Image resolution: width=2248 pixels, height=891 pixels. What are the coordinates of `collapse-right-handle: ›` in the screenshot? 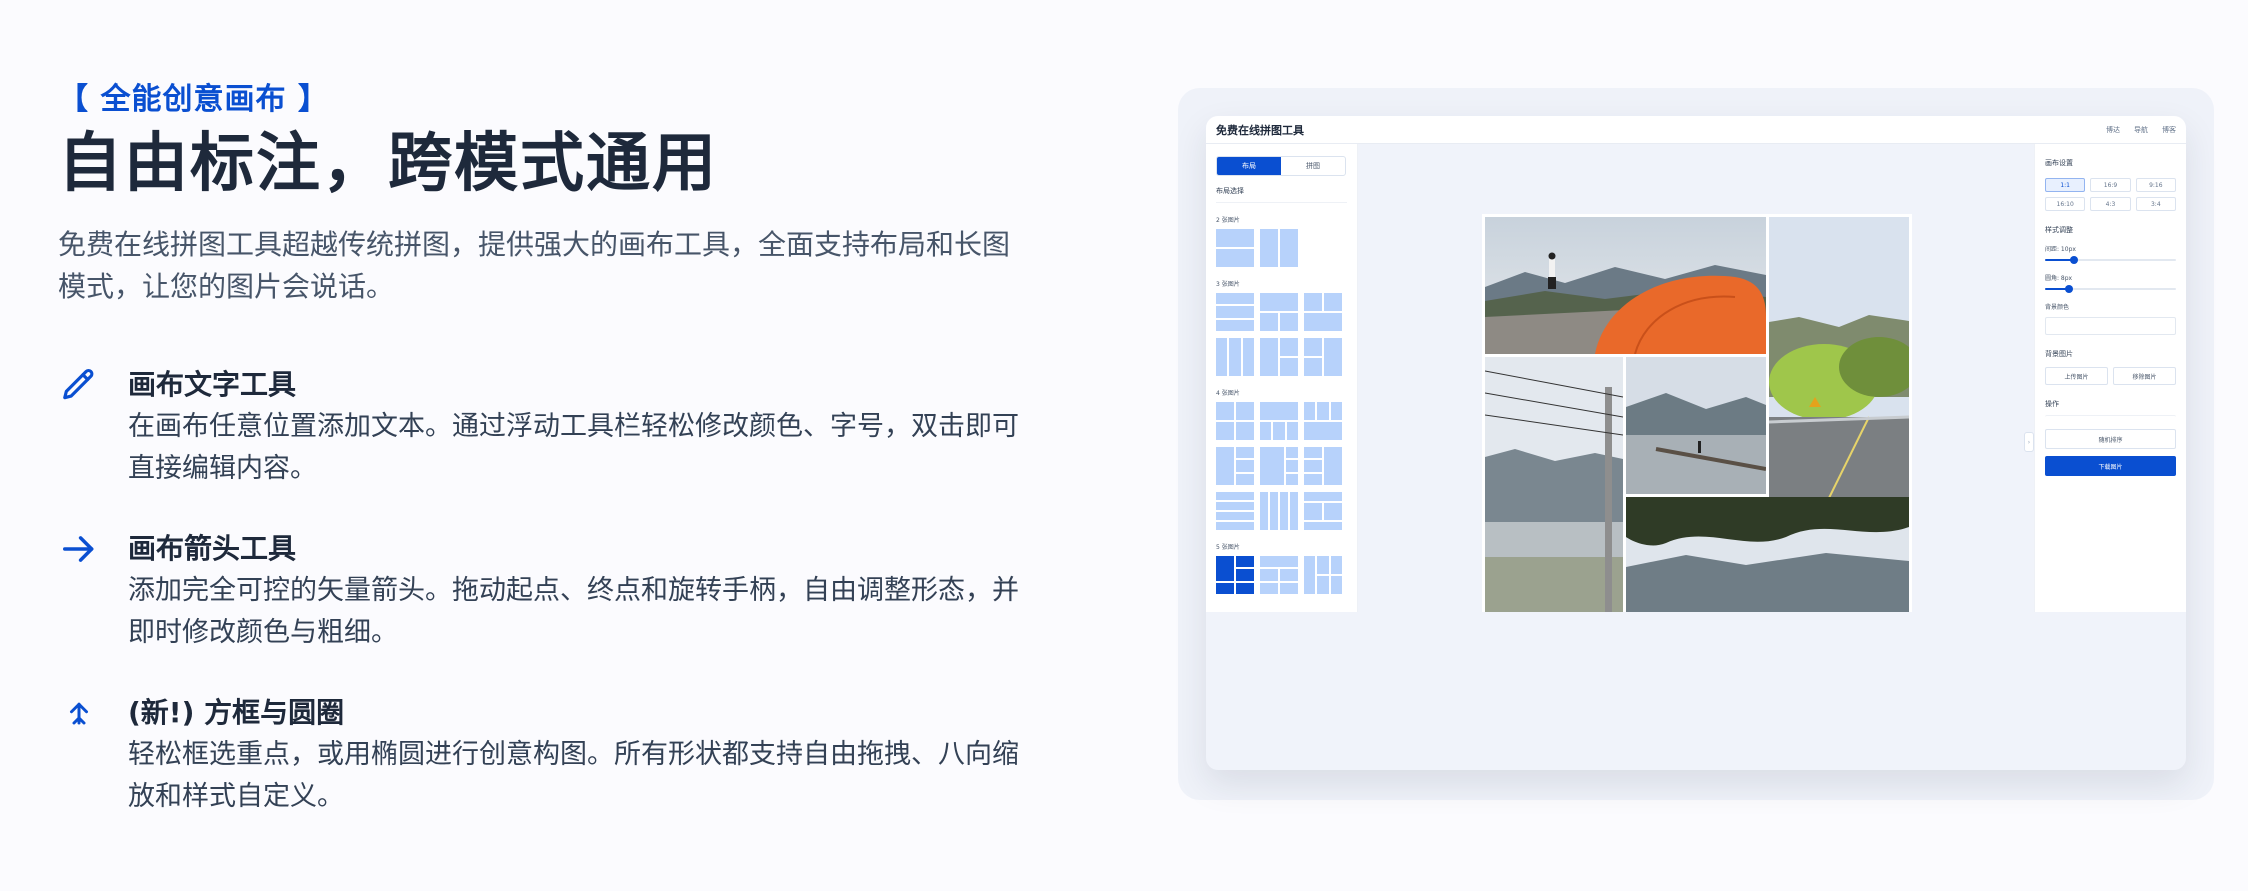 It's located at (2029, 442).